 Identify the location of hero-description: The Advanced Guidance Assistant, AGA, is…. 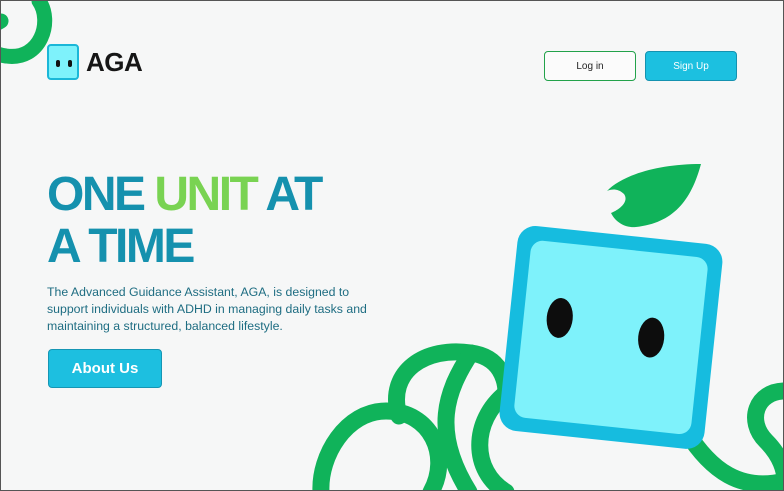
(207, 309).